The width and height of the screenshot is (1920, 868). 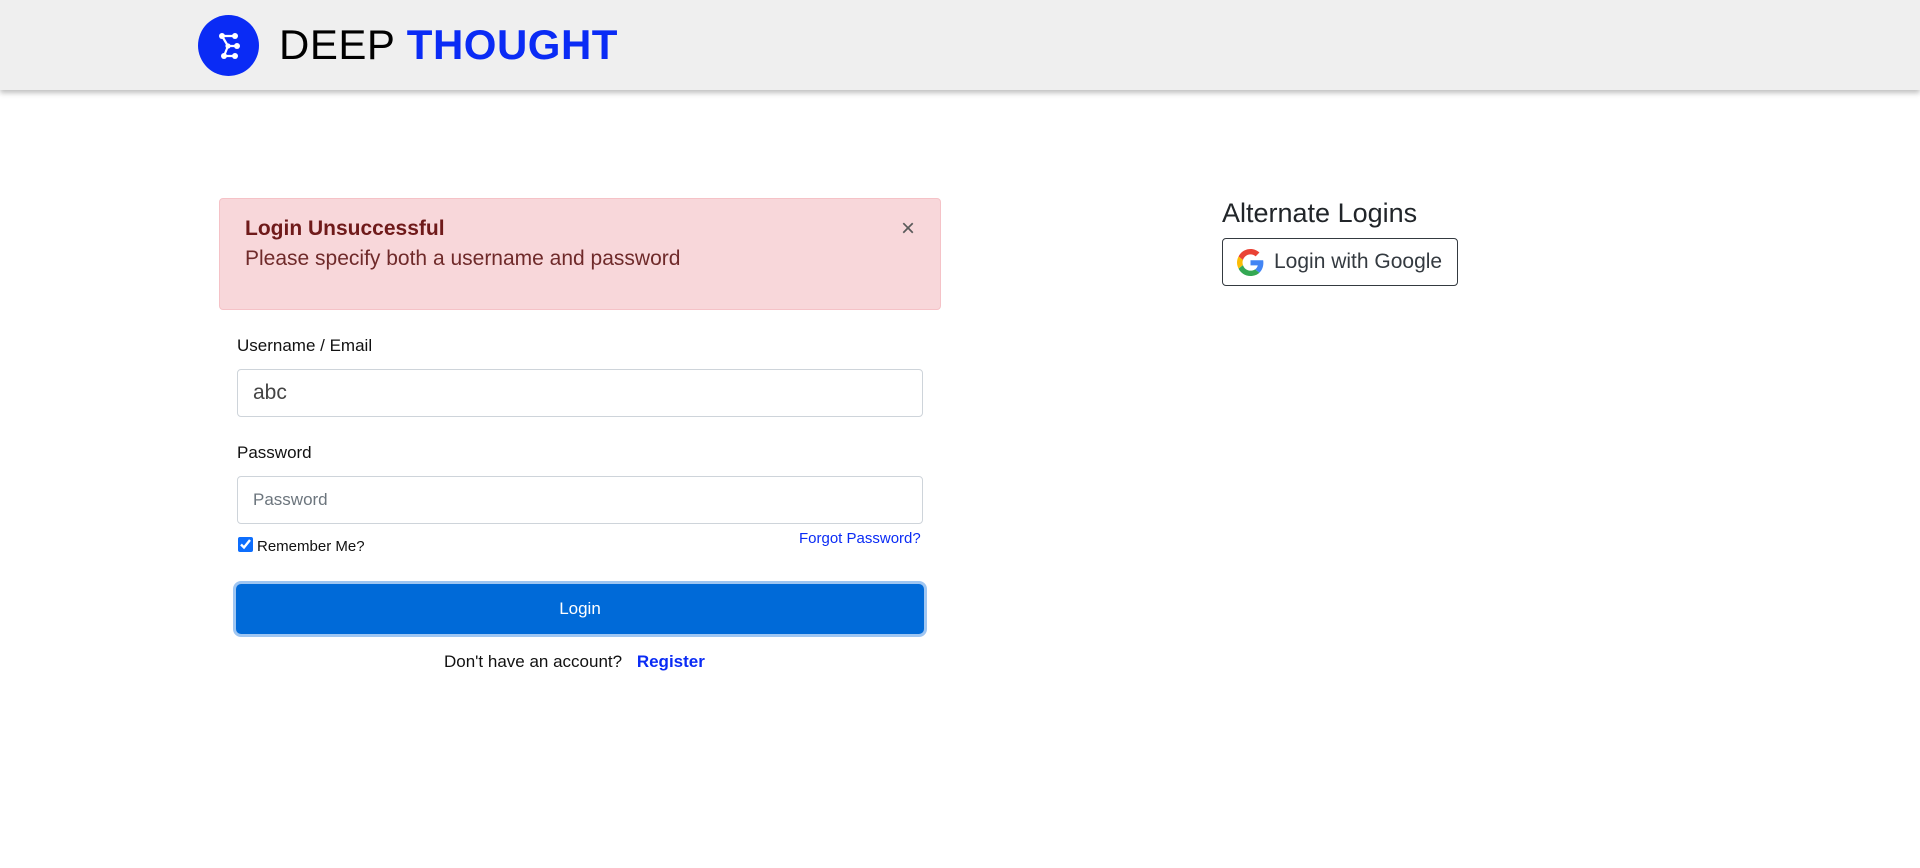 What do you see at coordinates (274, 452) in the screenshot?
I see `password-label: Password` at bounding box center [274, 452].